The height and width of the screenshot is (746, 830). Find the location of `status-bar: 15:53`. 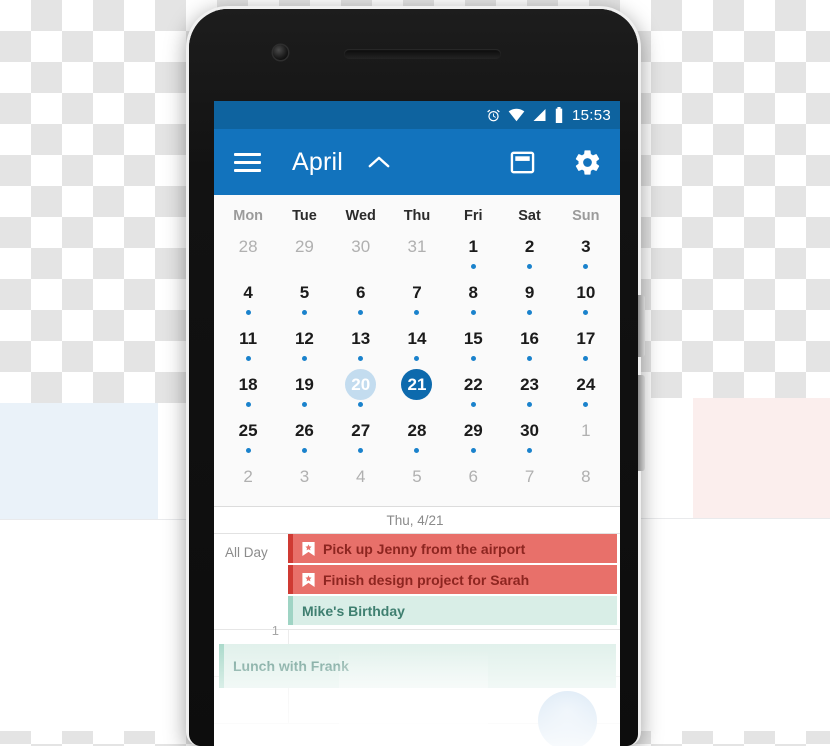

status-bar: 15:53 is located at coordinates (417, 115).